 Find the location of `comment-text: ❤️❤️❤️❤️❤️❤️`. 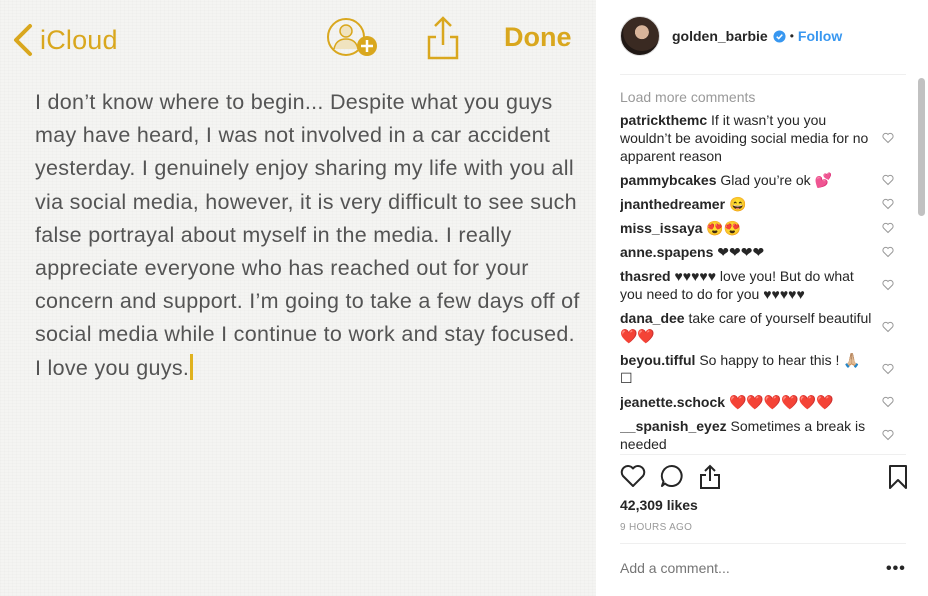

comment-text: ❤️❤️❤️❤️❤️❤️ is located at coordinates (781, 402).